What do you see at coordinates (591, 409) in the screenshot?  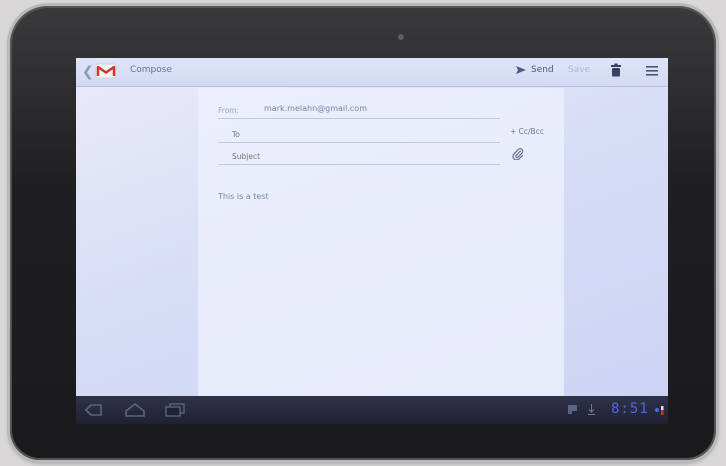 I see `download-icon` at bounding box center [591, 409].